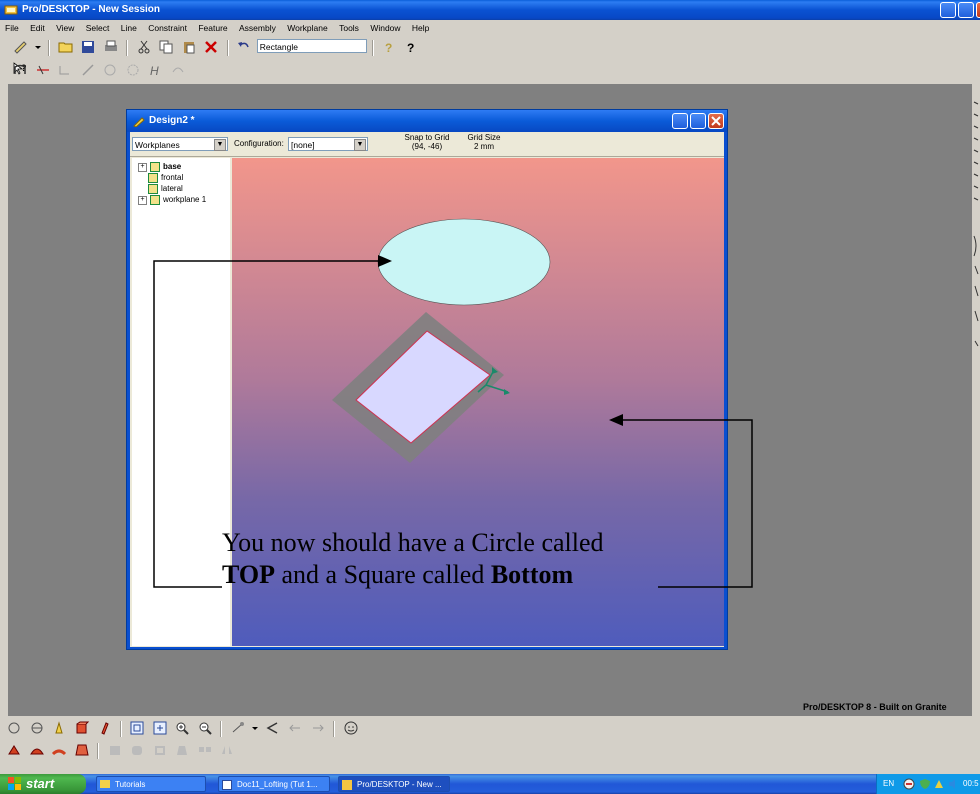  Describe the element at coordinates (124, 751) in the screenshot. I see `feature-toolbar` at that location.